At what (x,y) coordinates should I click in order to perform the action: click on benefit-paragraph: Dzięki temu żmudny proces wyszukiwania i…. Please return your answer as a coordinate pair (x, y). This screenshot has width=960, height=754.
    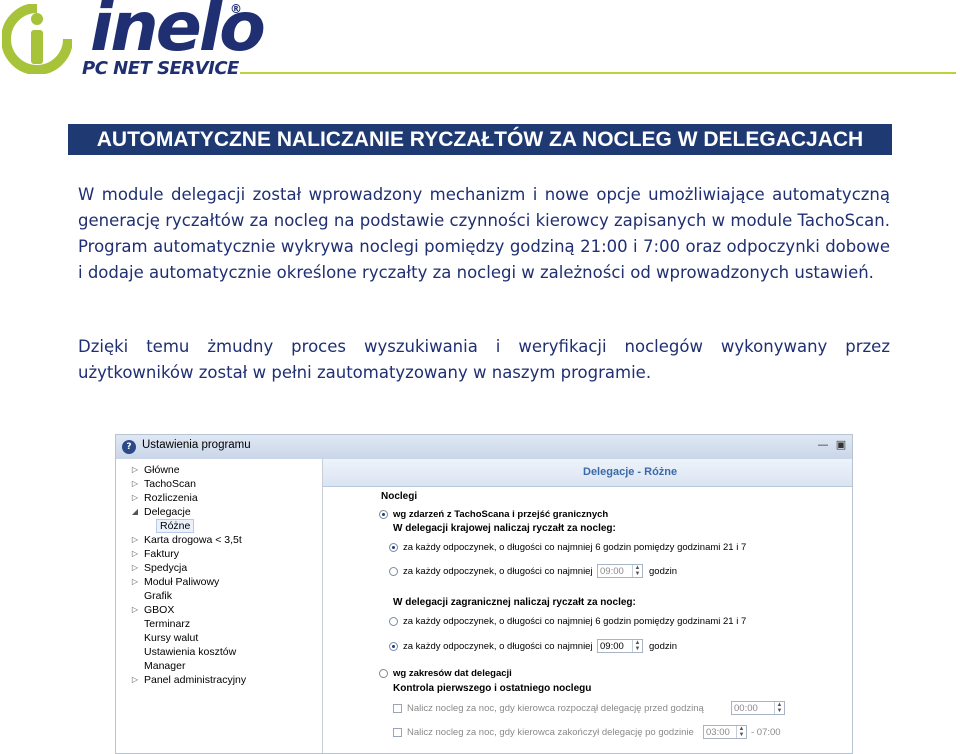
    Looking at the image, I should click on (484, 359).